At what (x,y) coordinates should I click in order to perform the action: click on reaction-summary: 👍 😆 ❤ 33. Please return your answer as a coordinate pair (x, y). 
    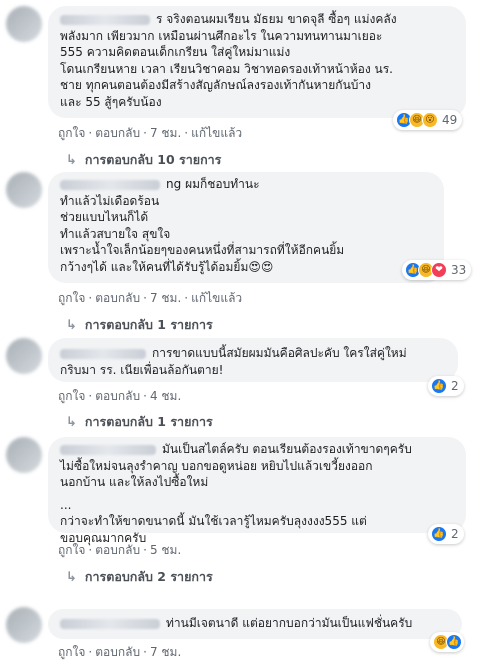
    Looking at the image, I should click on (437, 270).